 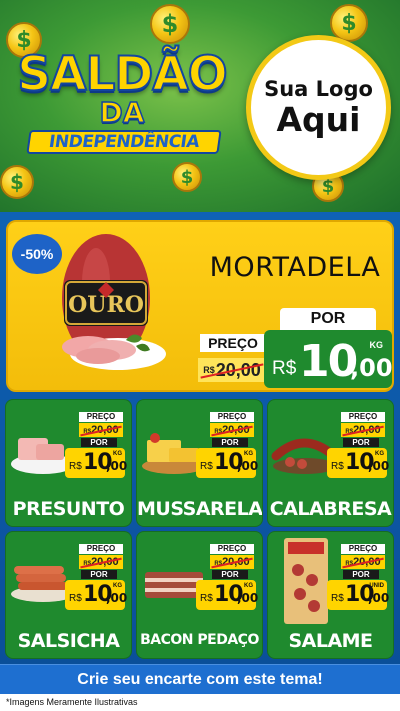 I want to click on salame-image, so click(x=306, y=581).